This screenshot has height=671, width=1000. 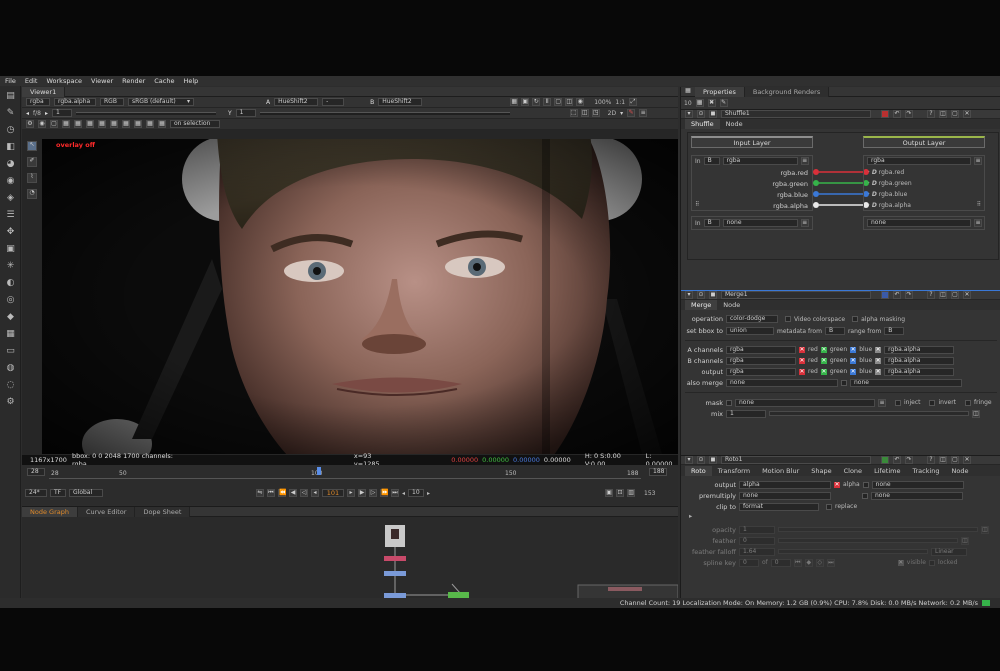 I want to click on next-frame-icon: ▸, so click(x=351, y=493).